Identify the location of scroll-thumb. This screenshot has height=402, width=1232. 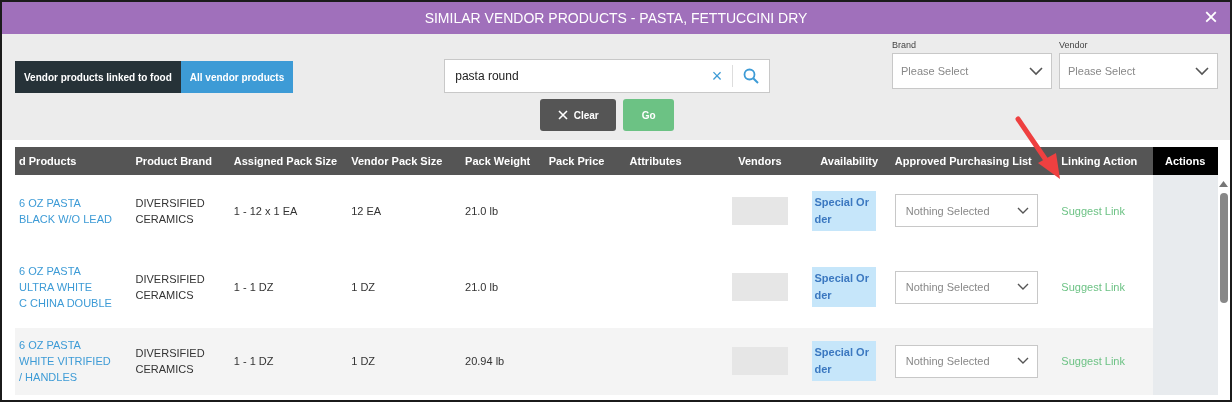
(1223, 248).